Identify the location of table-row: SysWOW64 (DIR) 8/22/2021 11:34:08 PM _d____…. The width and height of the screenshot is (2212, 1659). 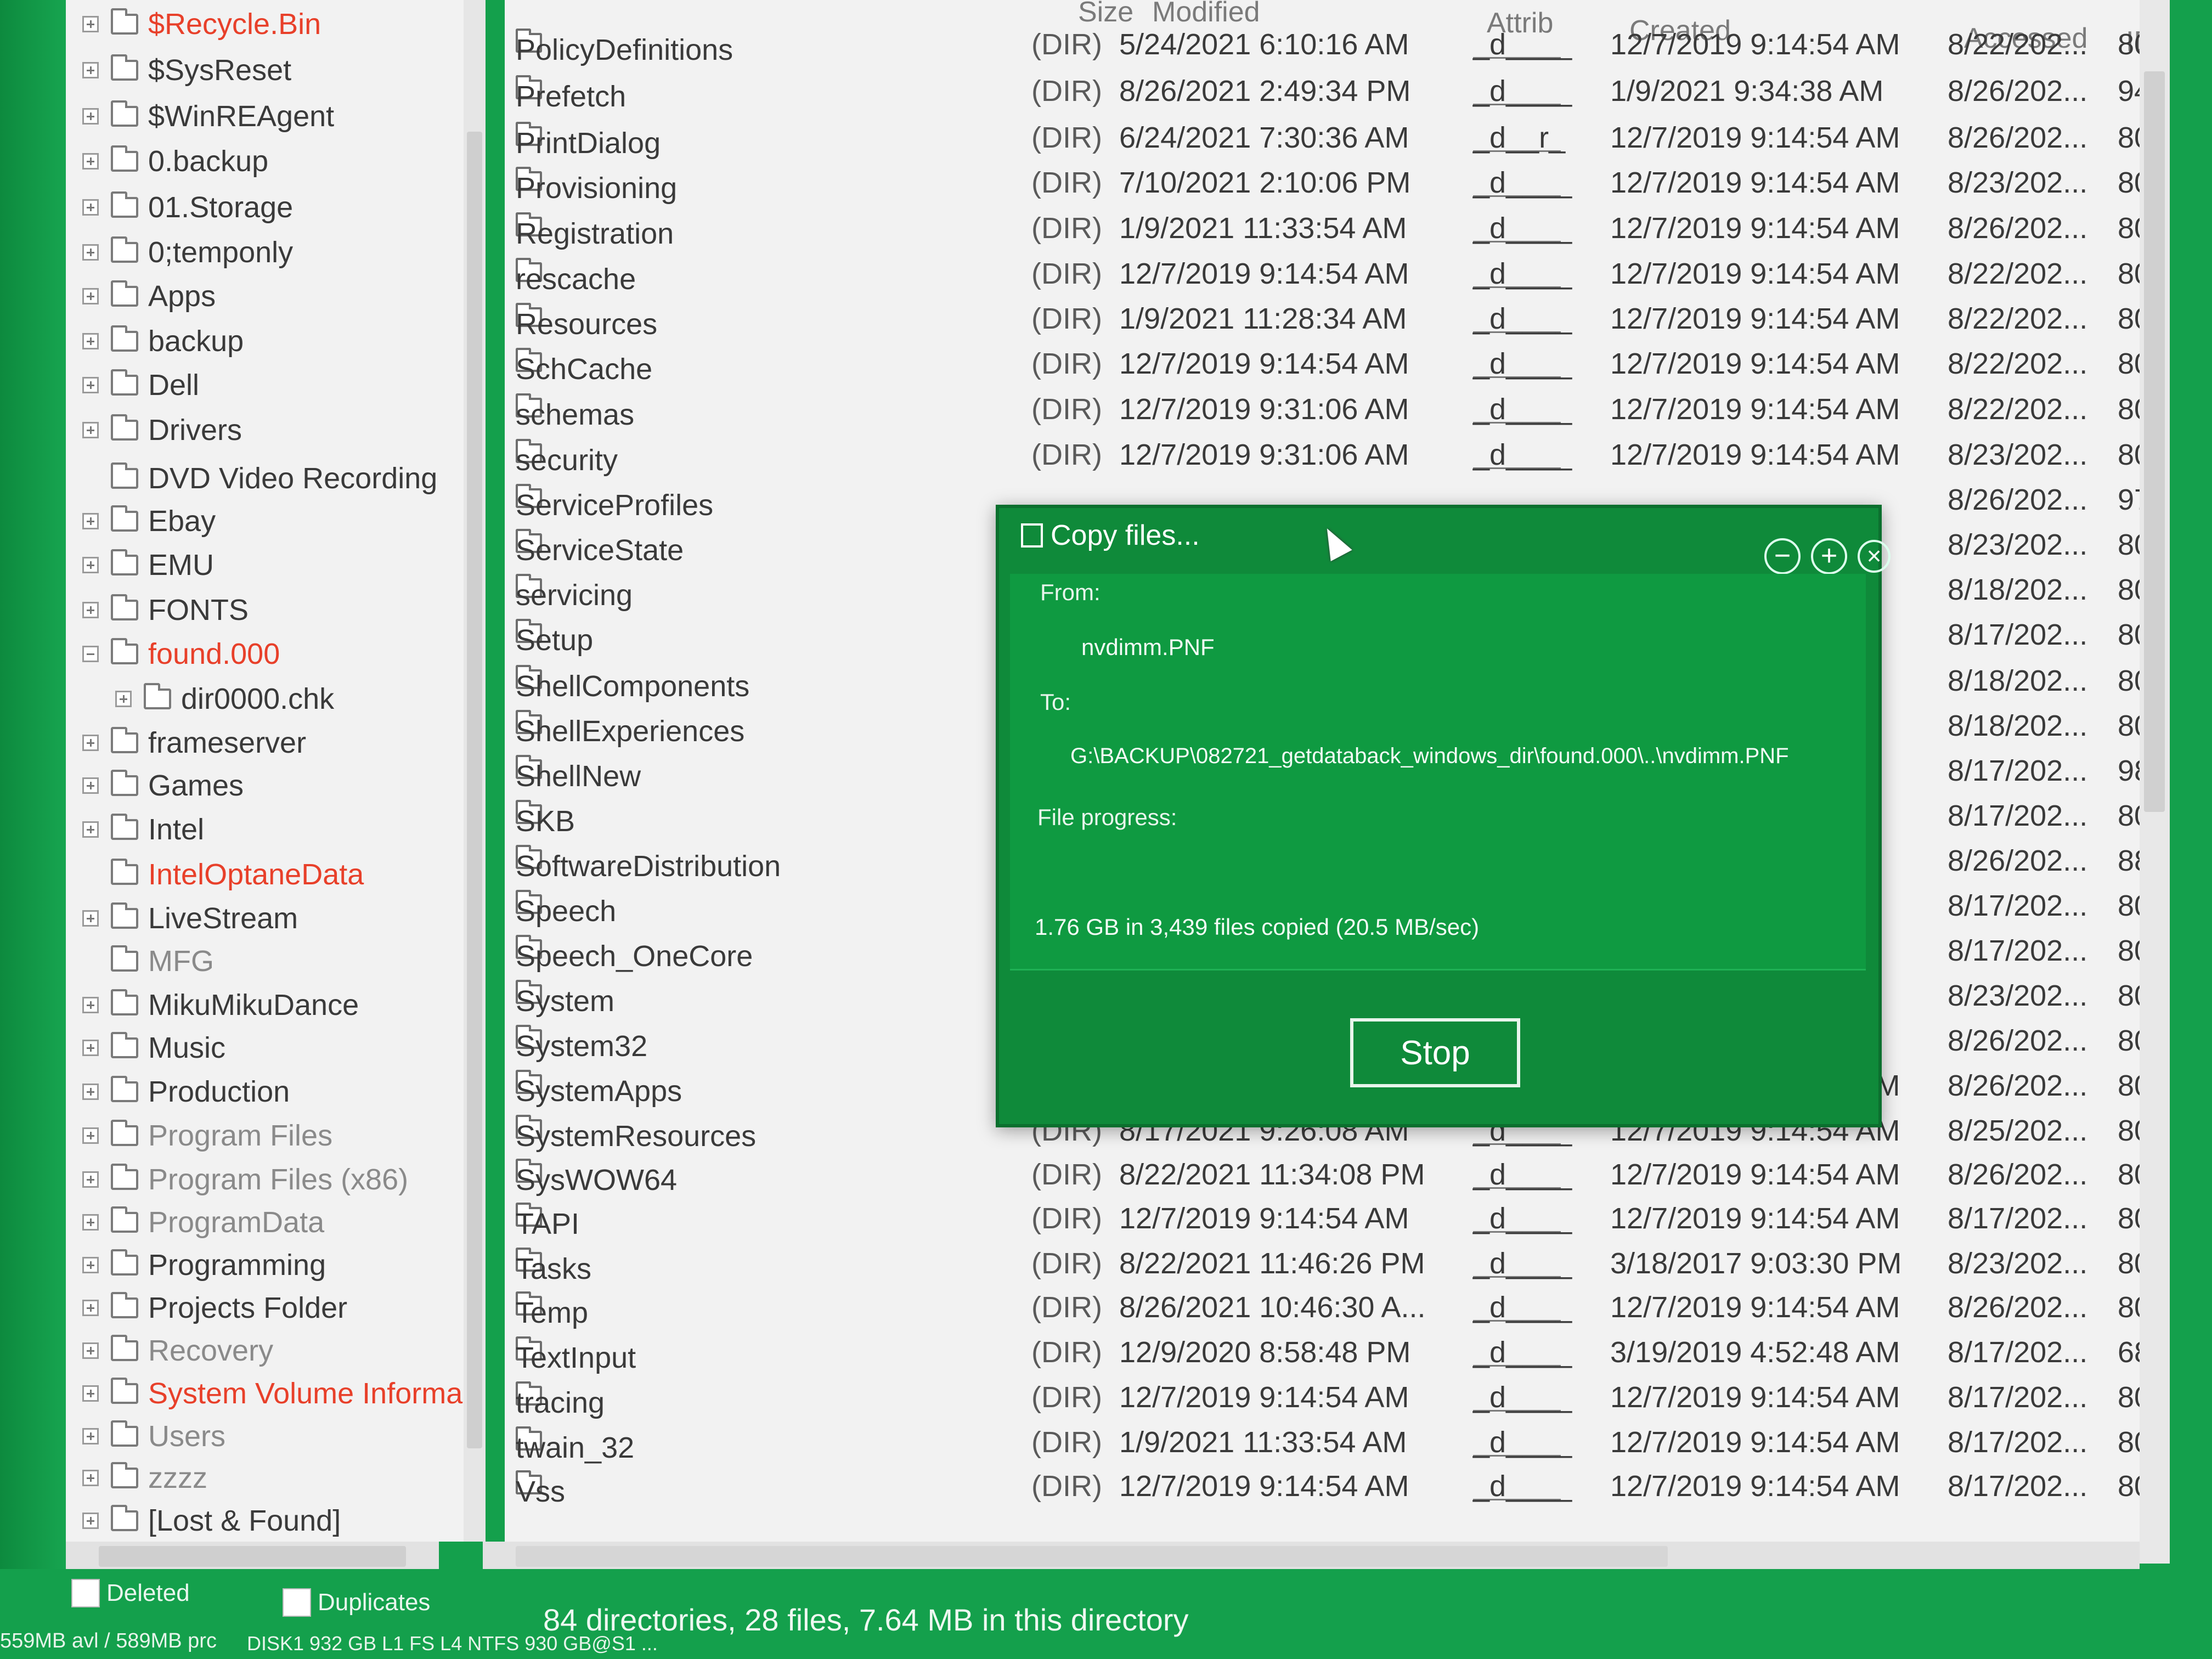
(1331, 1175).